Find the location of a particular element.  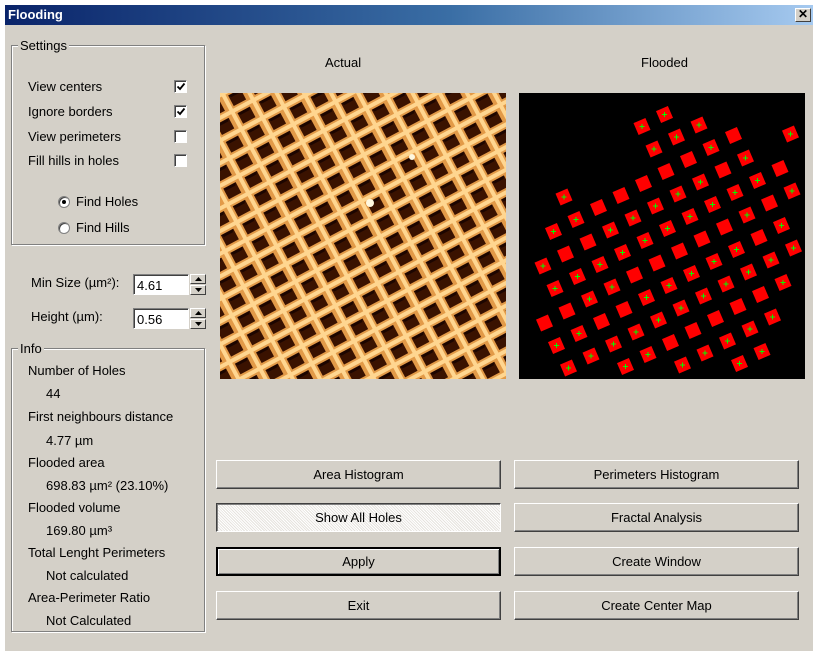

height-spinner is located at coordinates (198, 318).